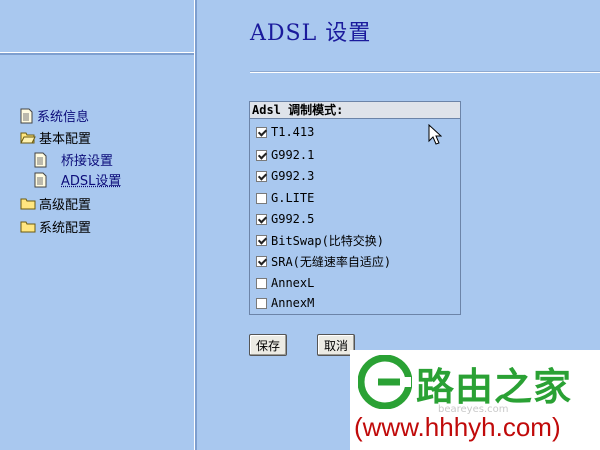  What do you see at coordinates (28, 138) in the screenshot?
I see `folder-open-icon` at bounding box center [28, 138].